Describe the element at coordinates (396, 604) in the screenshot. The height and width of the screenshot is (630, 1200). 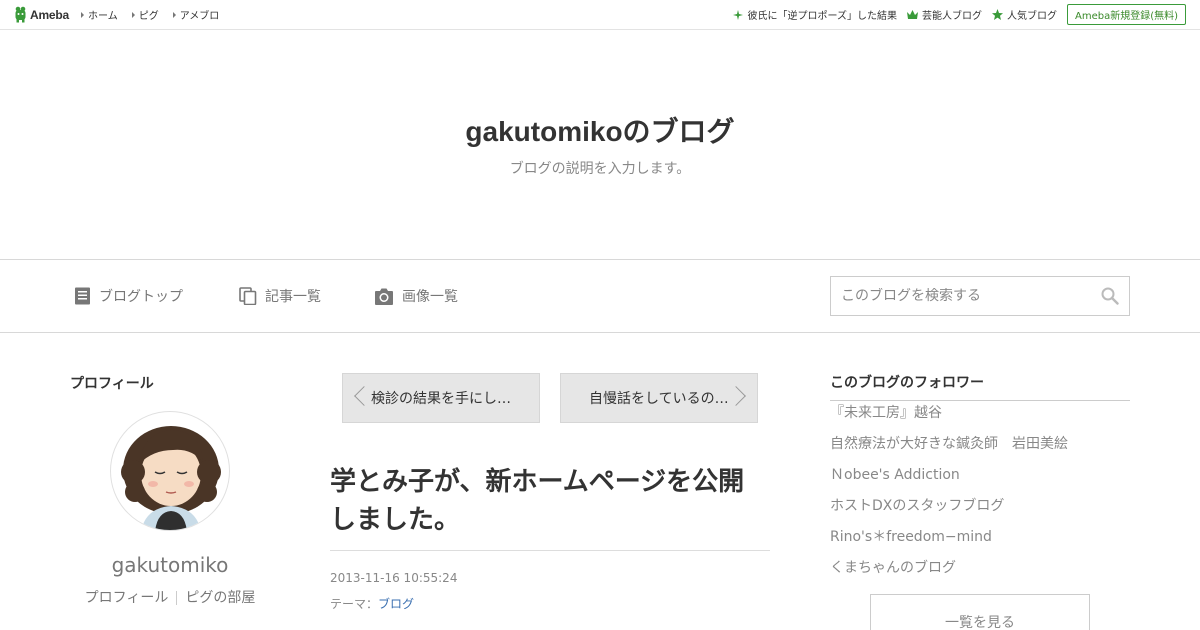
I see `theme-link: ブログ` at that location.